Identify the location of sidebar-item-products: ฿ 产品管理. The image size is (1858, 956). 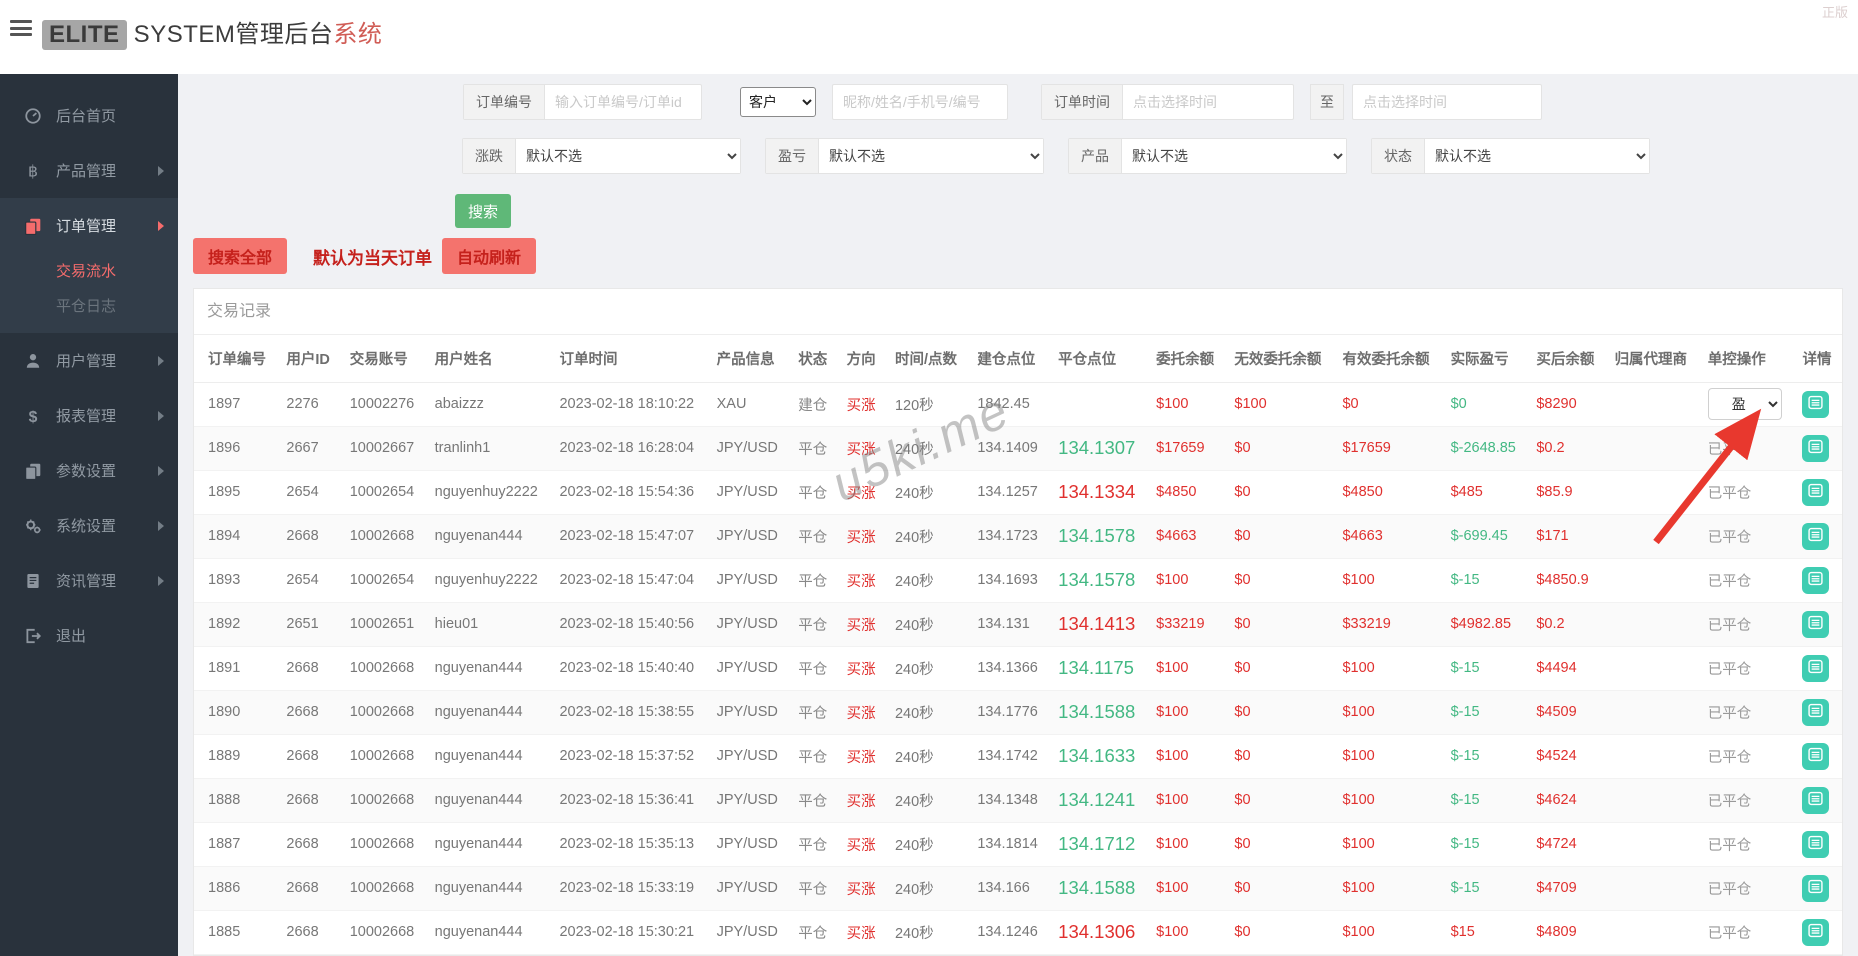
(89, 170).